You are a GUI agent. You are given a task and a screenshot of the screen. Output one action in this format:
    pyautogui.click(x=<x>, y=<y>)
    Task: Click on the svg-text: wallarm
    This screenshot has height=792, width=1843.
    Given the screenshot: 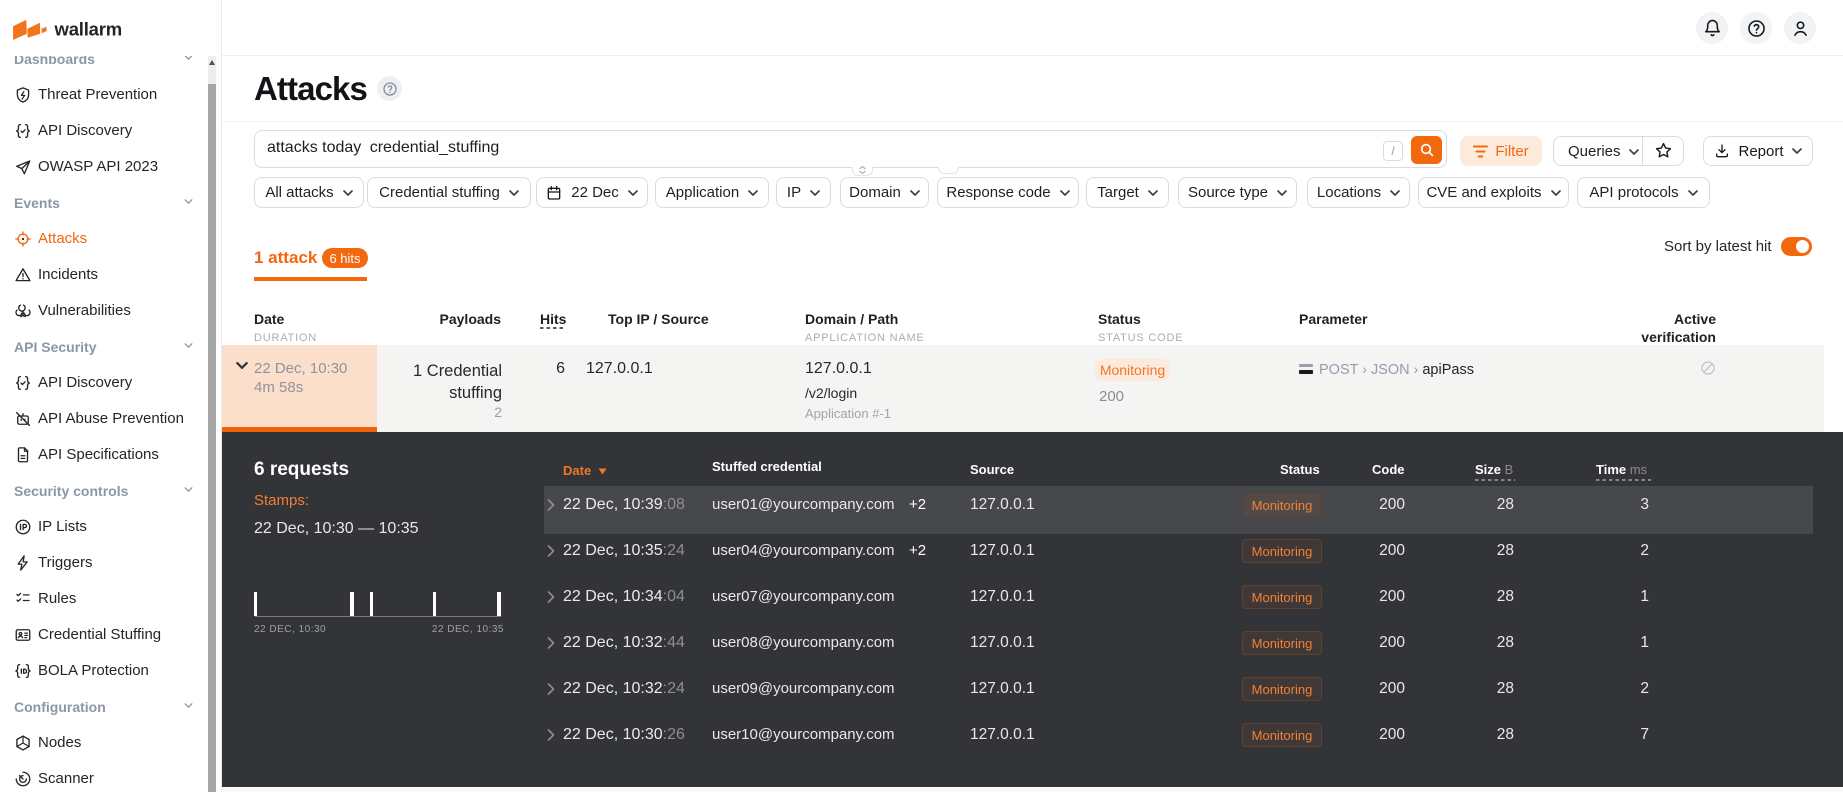 What is the action you would take?
    pyautogui.click(x=88, y=29)
    